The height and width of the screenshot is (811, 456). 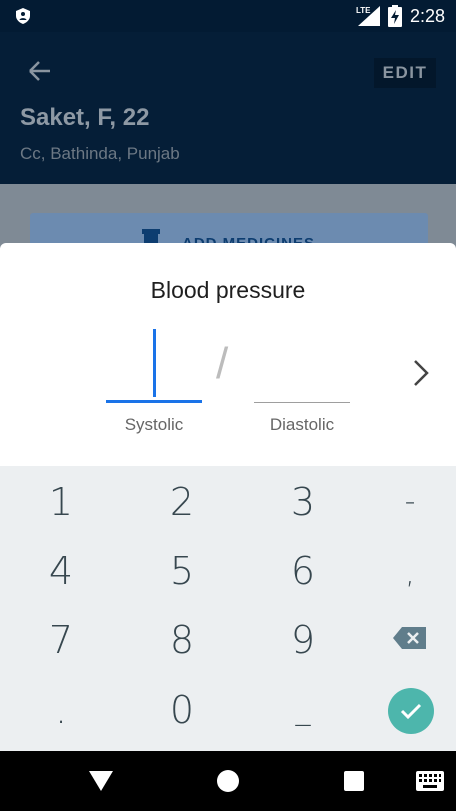 I want to click on key-0: 0, so click(x=182, y=710).